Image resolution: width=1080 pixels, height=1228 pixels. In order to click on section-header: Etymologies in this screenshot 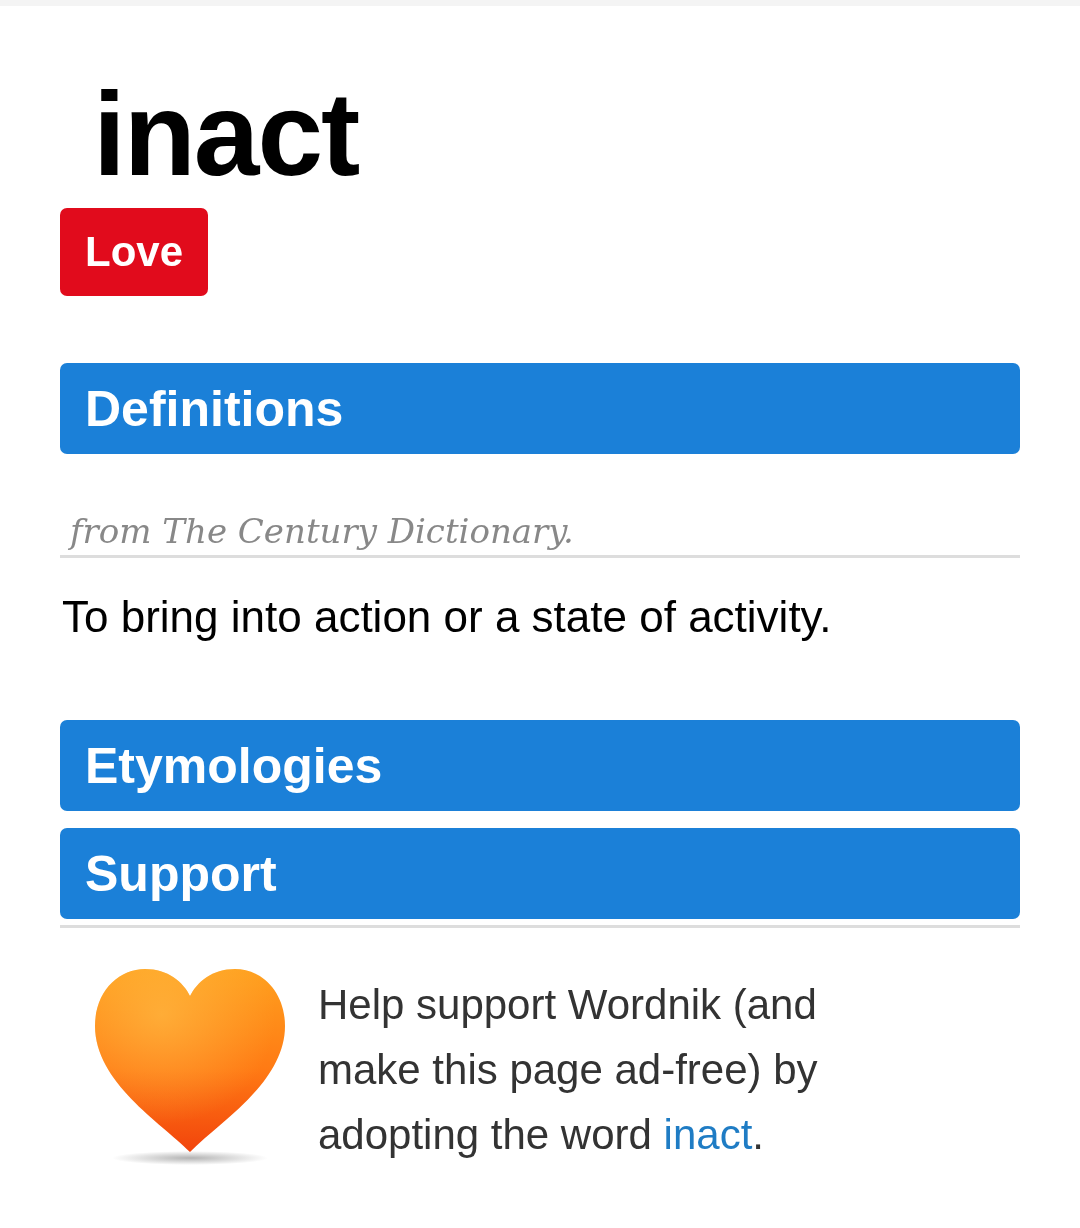, I will do `click(540, 765)`.